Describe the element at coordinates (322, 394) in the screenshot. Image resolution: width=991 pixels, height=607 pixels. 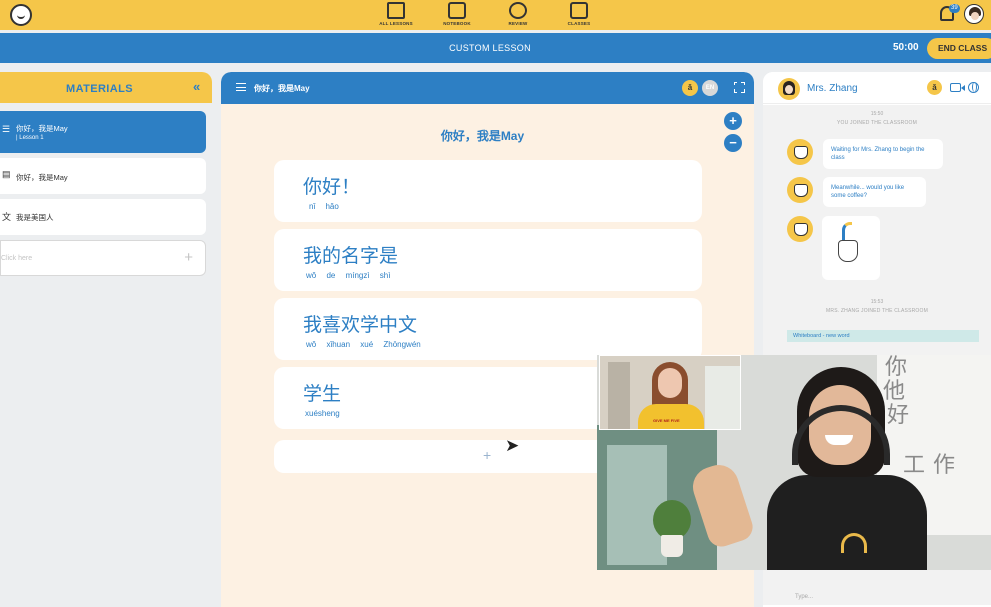
I see `phrase-hanzi: 学生` at that location.